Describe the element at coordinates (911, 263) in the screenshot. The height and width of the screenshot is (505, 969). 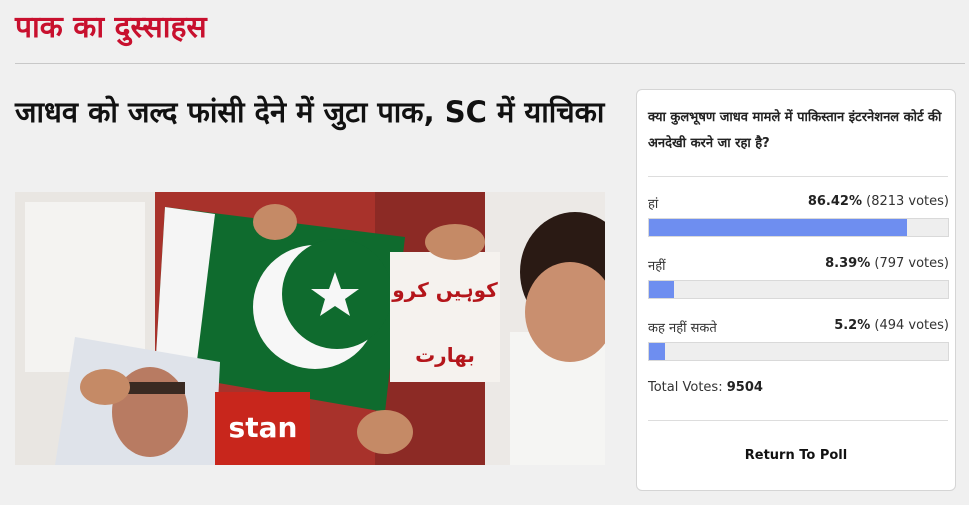
I see `poll-option-votes: (797 votes)` at that location.